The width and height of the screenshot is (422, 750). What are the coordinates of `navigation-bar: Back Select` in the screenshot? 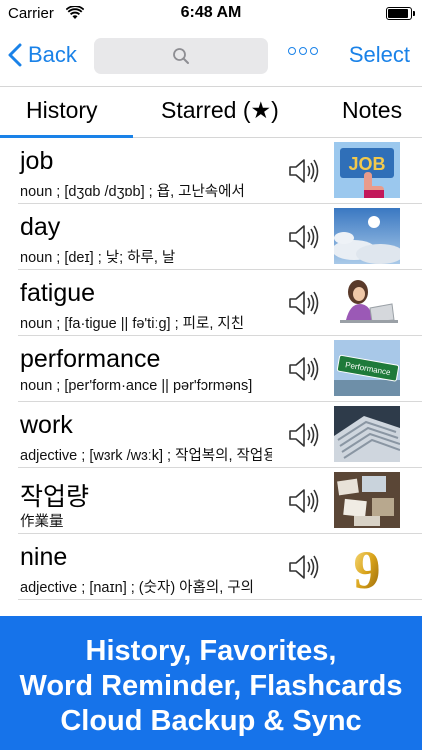 It's located at (211, 56).